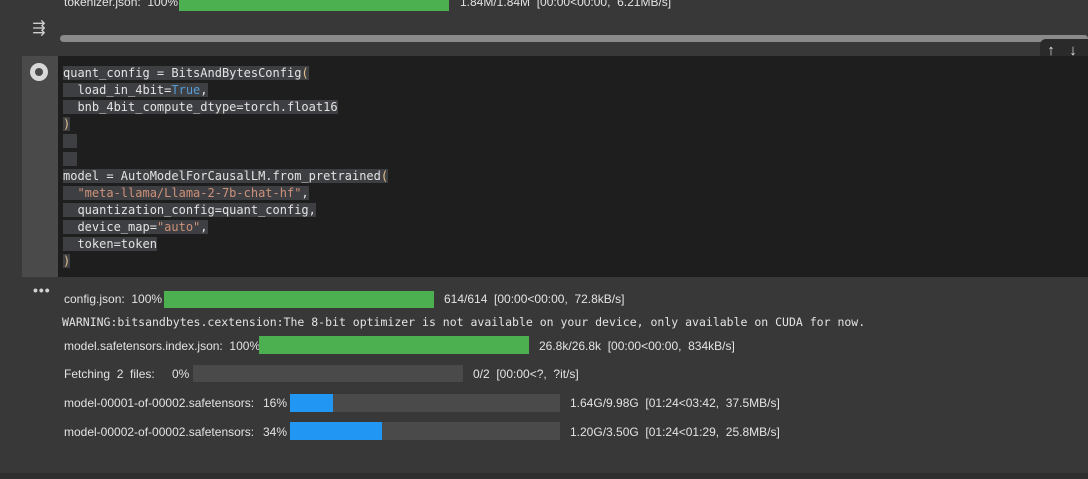  Describe the element at coordinates (336, 431) in the screenshot. I see `shard2-progress-fill` at that location.